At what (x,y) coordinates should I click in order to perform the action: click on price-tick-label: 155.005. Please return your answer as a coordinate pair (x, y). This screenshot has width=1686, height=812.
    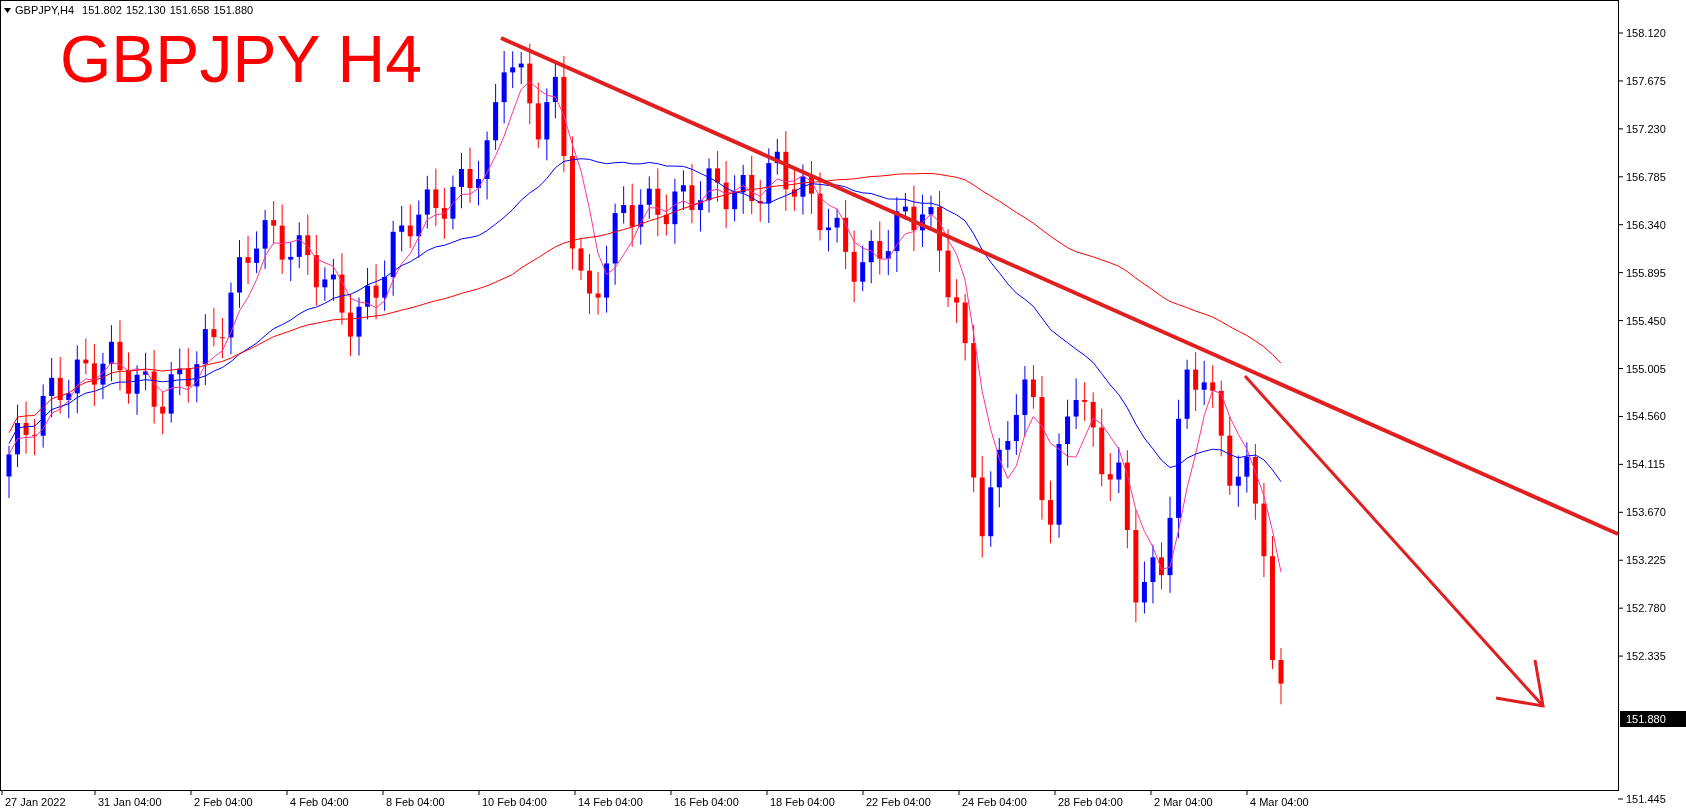
    Looking at the image, I should click on (1646, 368).